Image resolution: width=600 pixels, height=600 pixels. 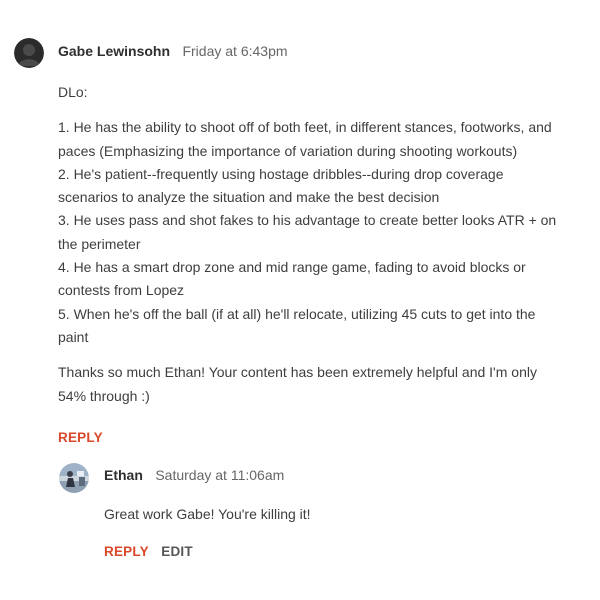 I want to click on comment-actions: REPLY, so click(x=84, y=438).